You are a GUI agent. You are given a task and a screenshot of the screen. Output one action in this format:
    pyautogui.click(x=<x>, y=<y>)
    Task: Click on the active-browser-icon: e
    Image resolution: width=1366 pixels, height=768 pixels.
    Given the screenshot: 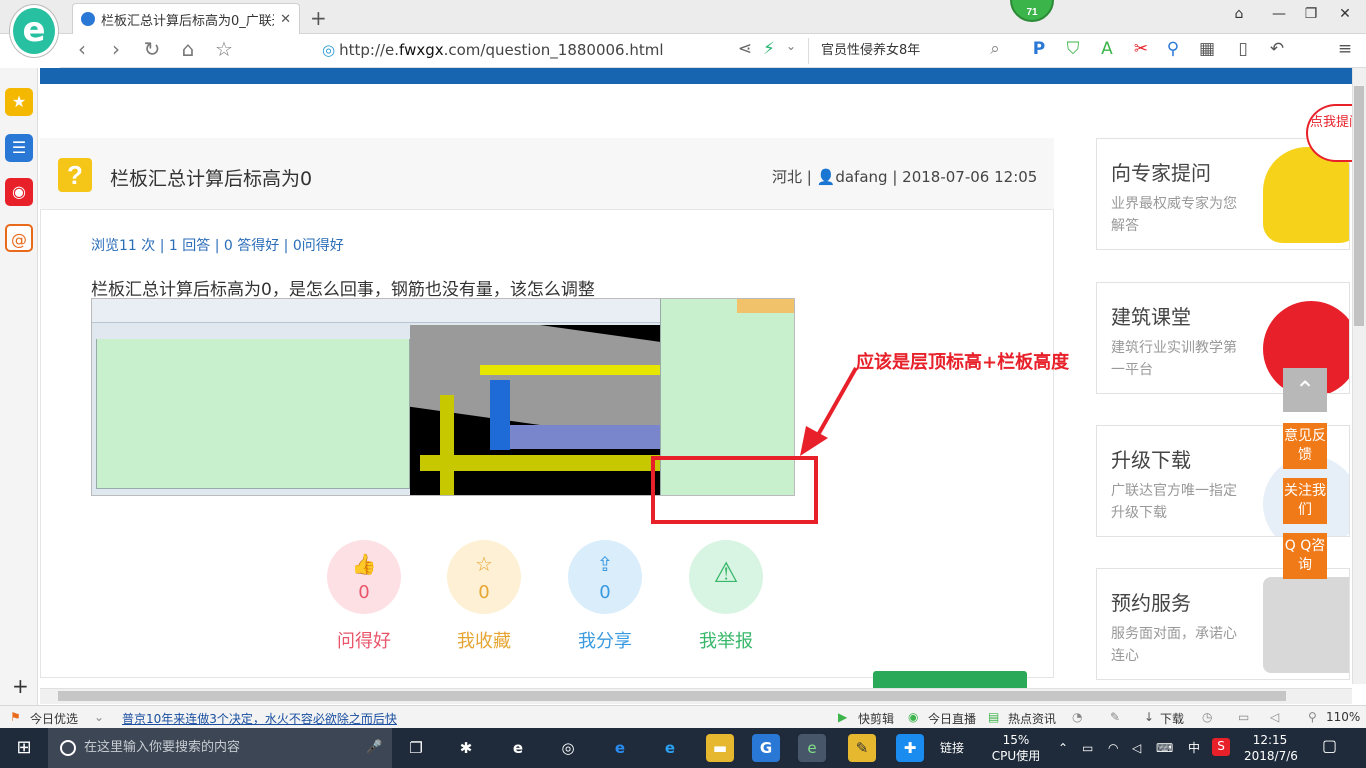 What is the action you would take?
    pyautogui.click(x=812, y=748)
    